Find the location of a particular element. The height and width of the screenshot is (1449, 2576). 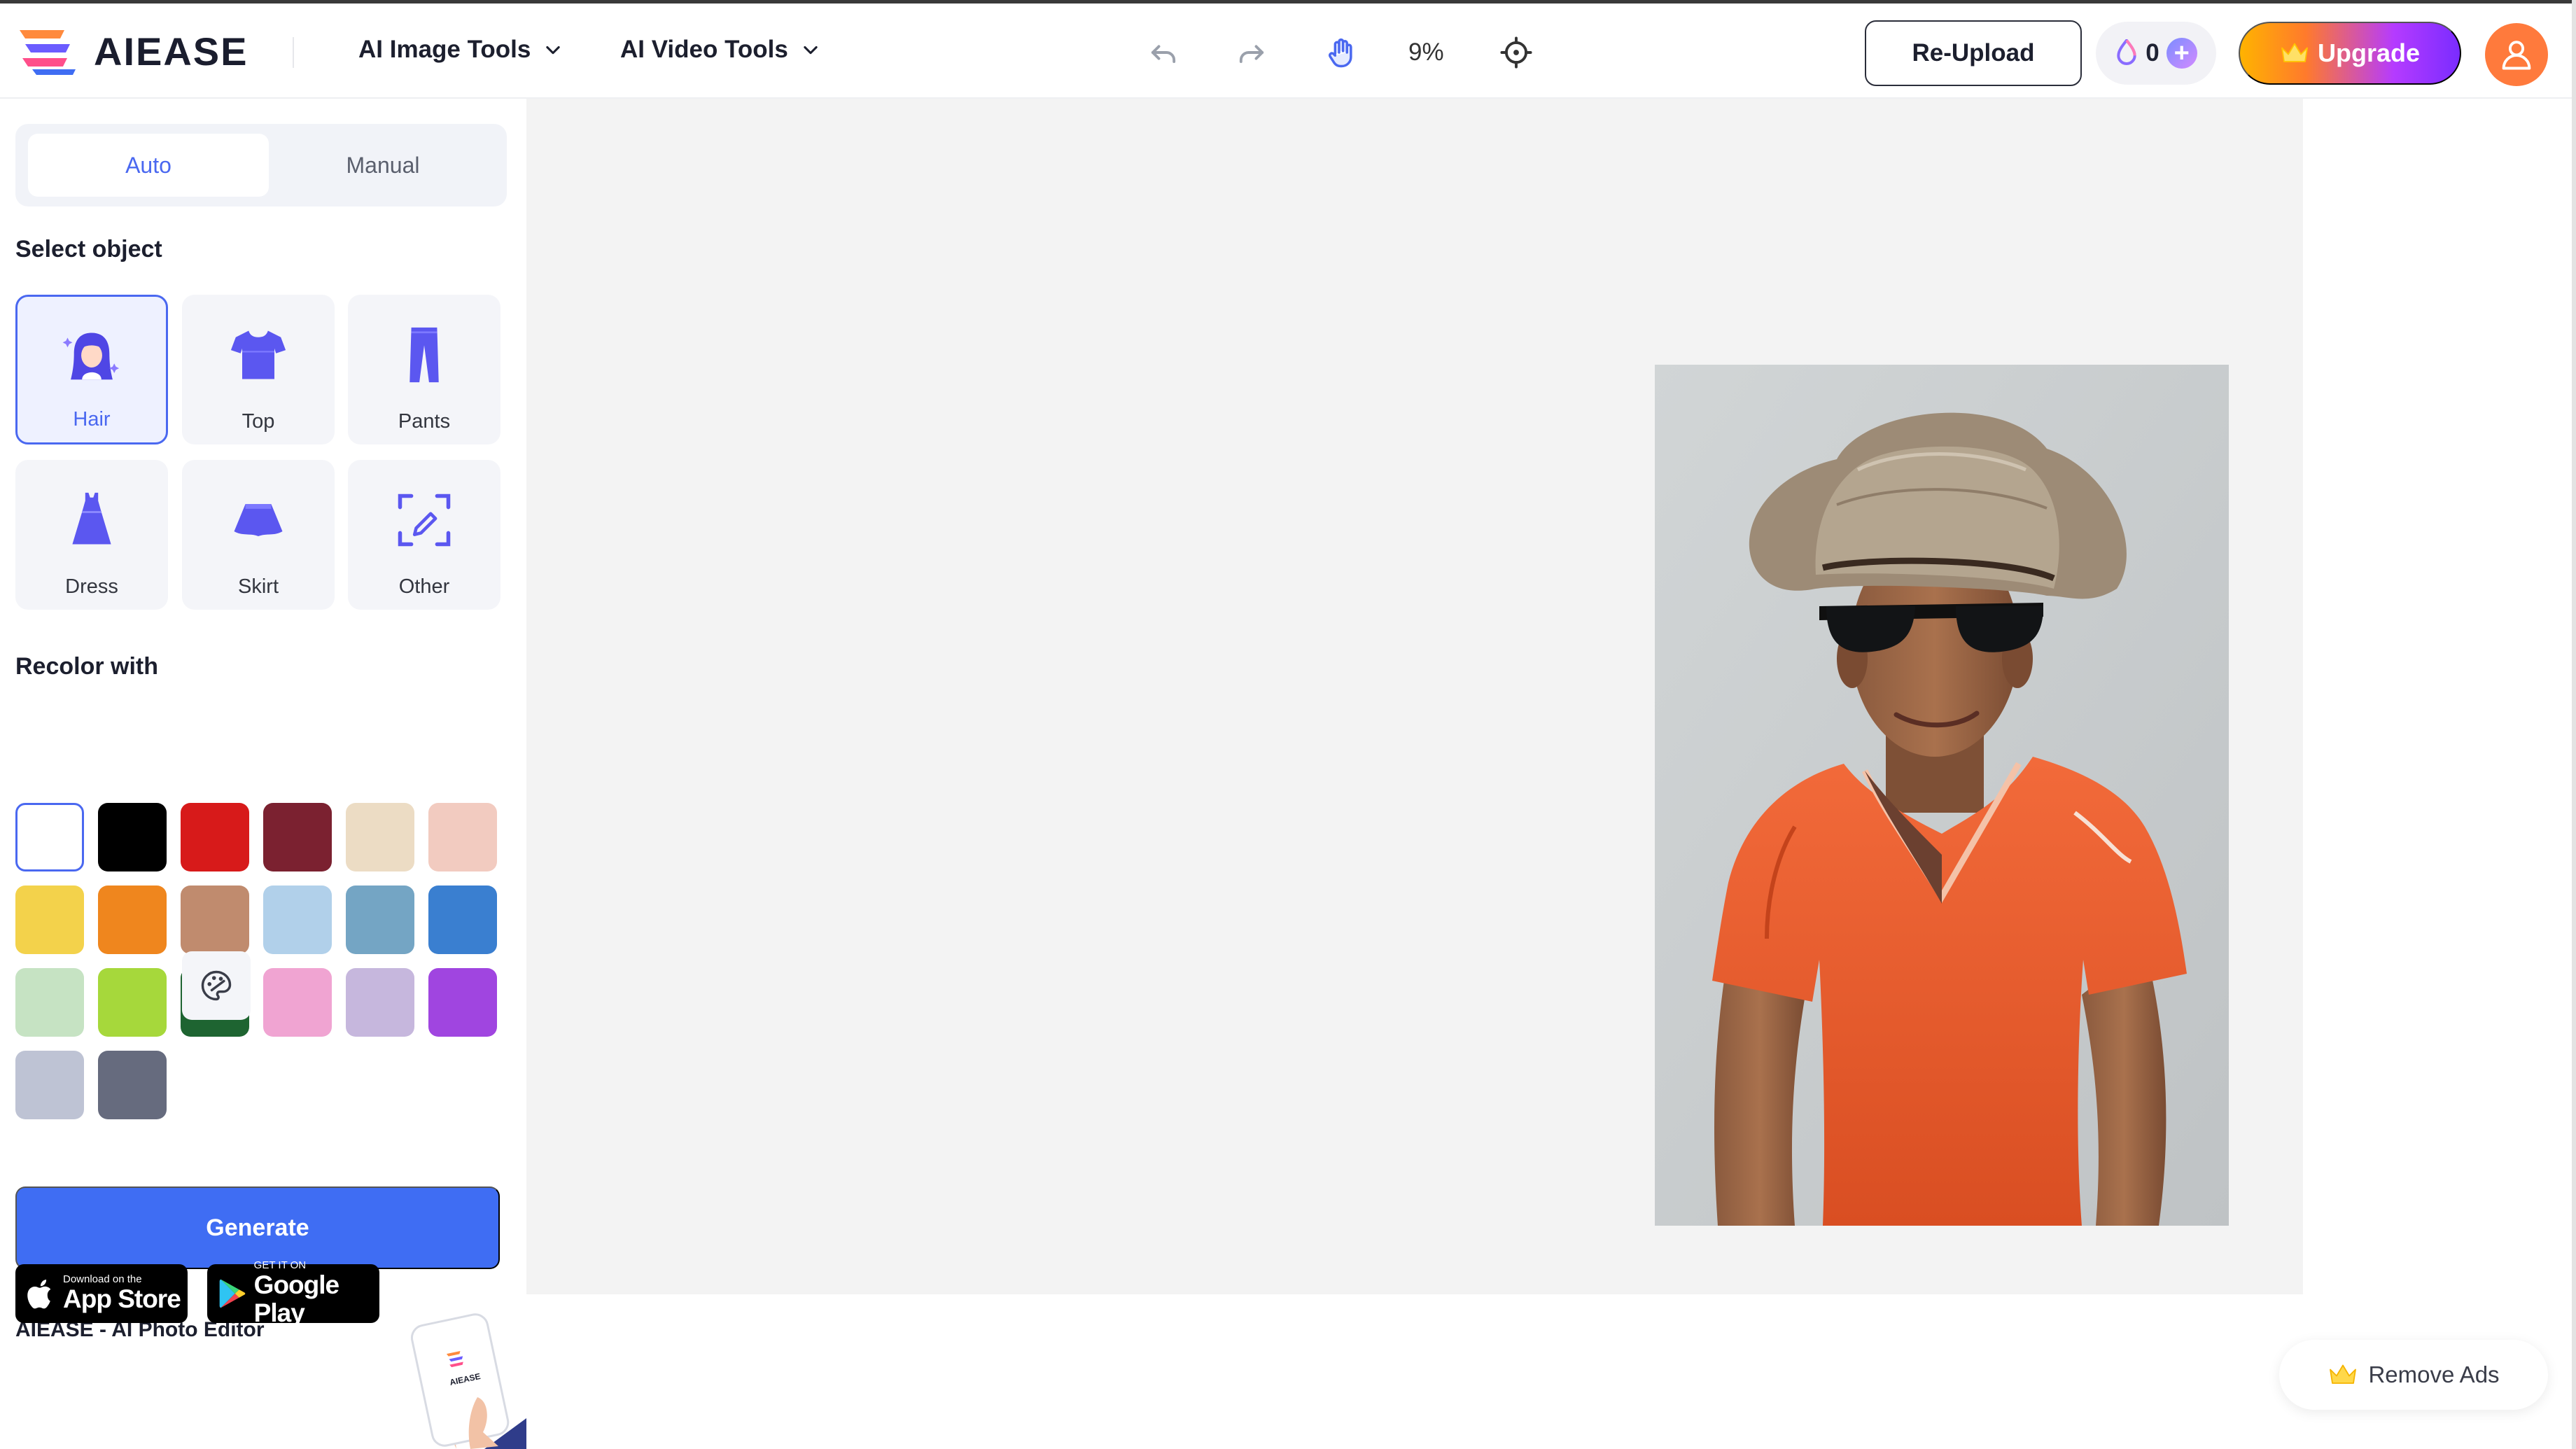

menu-label: AI Image Tools is located at coordinates (444, 49).